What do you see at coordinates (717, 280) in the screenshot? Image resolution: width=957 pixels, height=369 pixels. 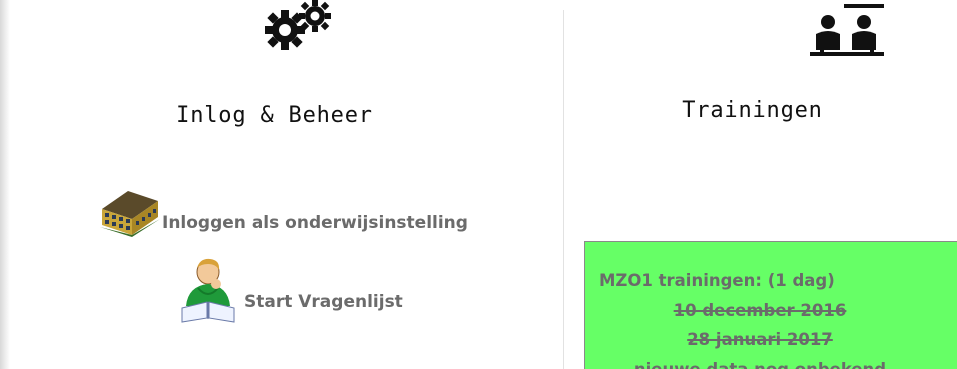 I see `training-heading: MZO1 trainingen: (1 dag)` at bounding box center [717, 280].